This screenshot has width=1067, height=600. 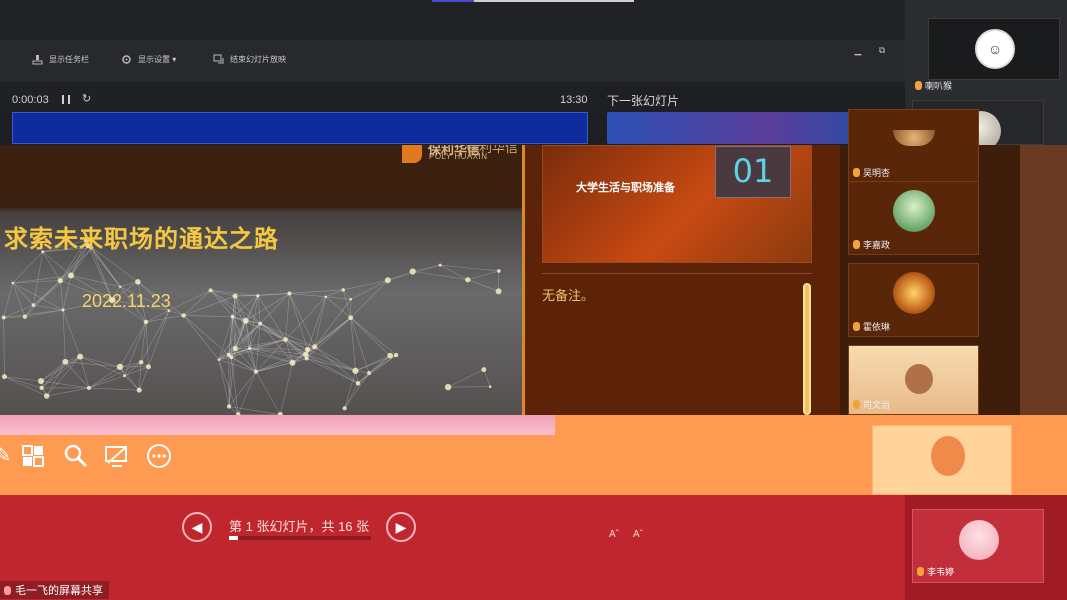 What do you see at coordinates (460, 61) in the screenshot?
I see `presenter-toolbar: 显示任务栏 显示设置 ▾ 结束幻灯片放映 ▁ ⧉ ✕` at bounding box center [460, 61].